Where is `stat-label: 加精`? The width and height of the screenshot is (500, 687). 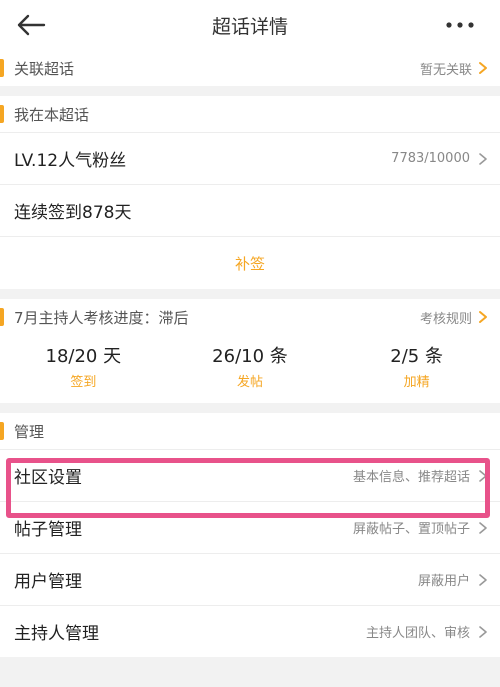 stat-label: 加精 is located at coordinates (416, 382).